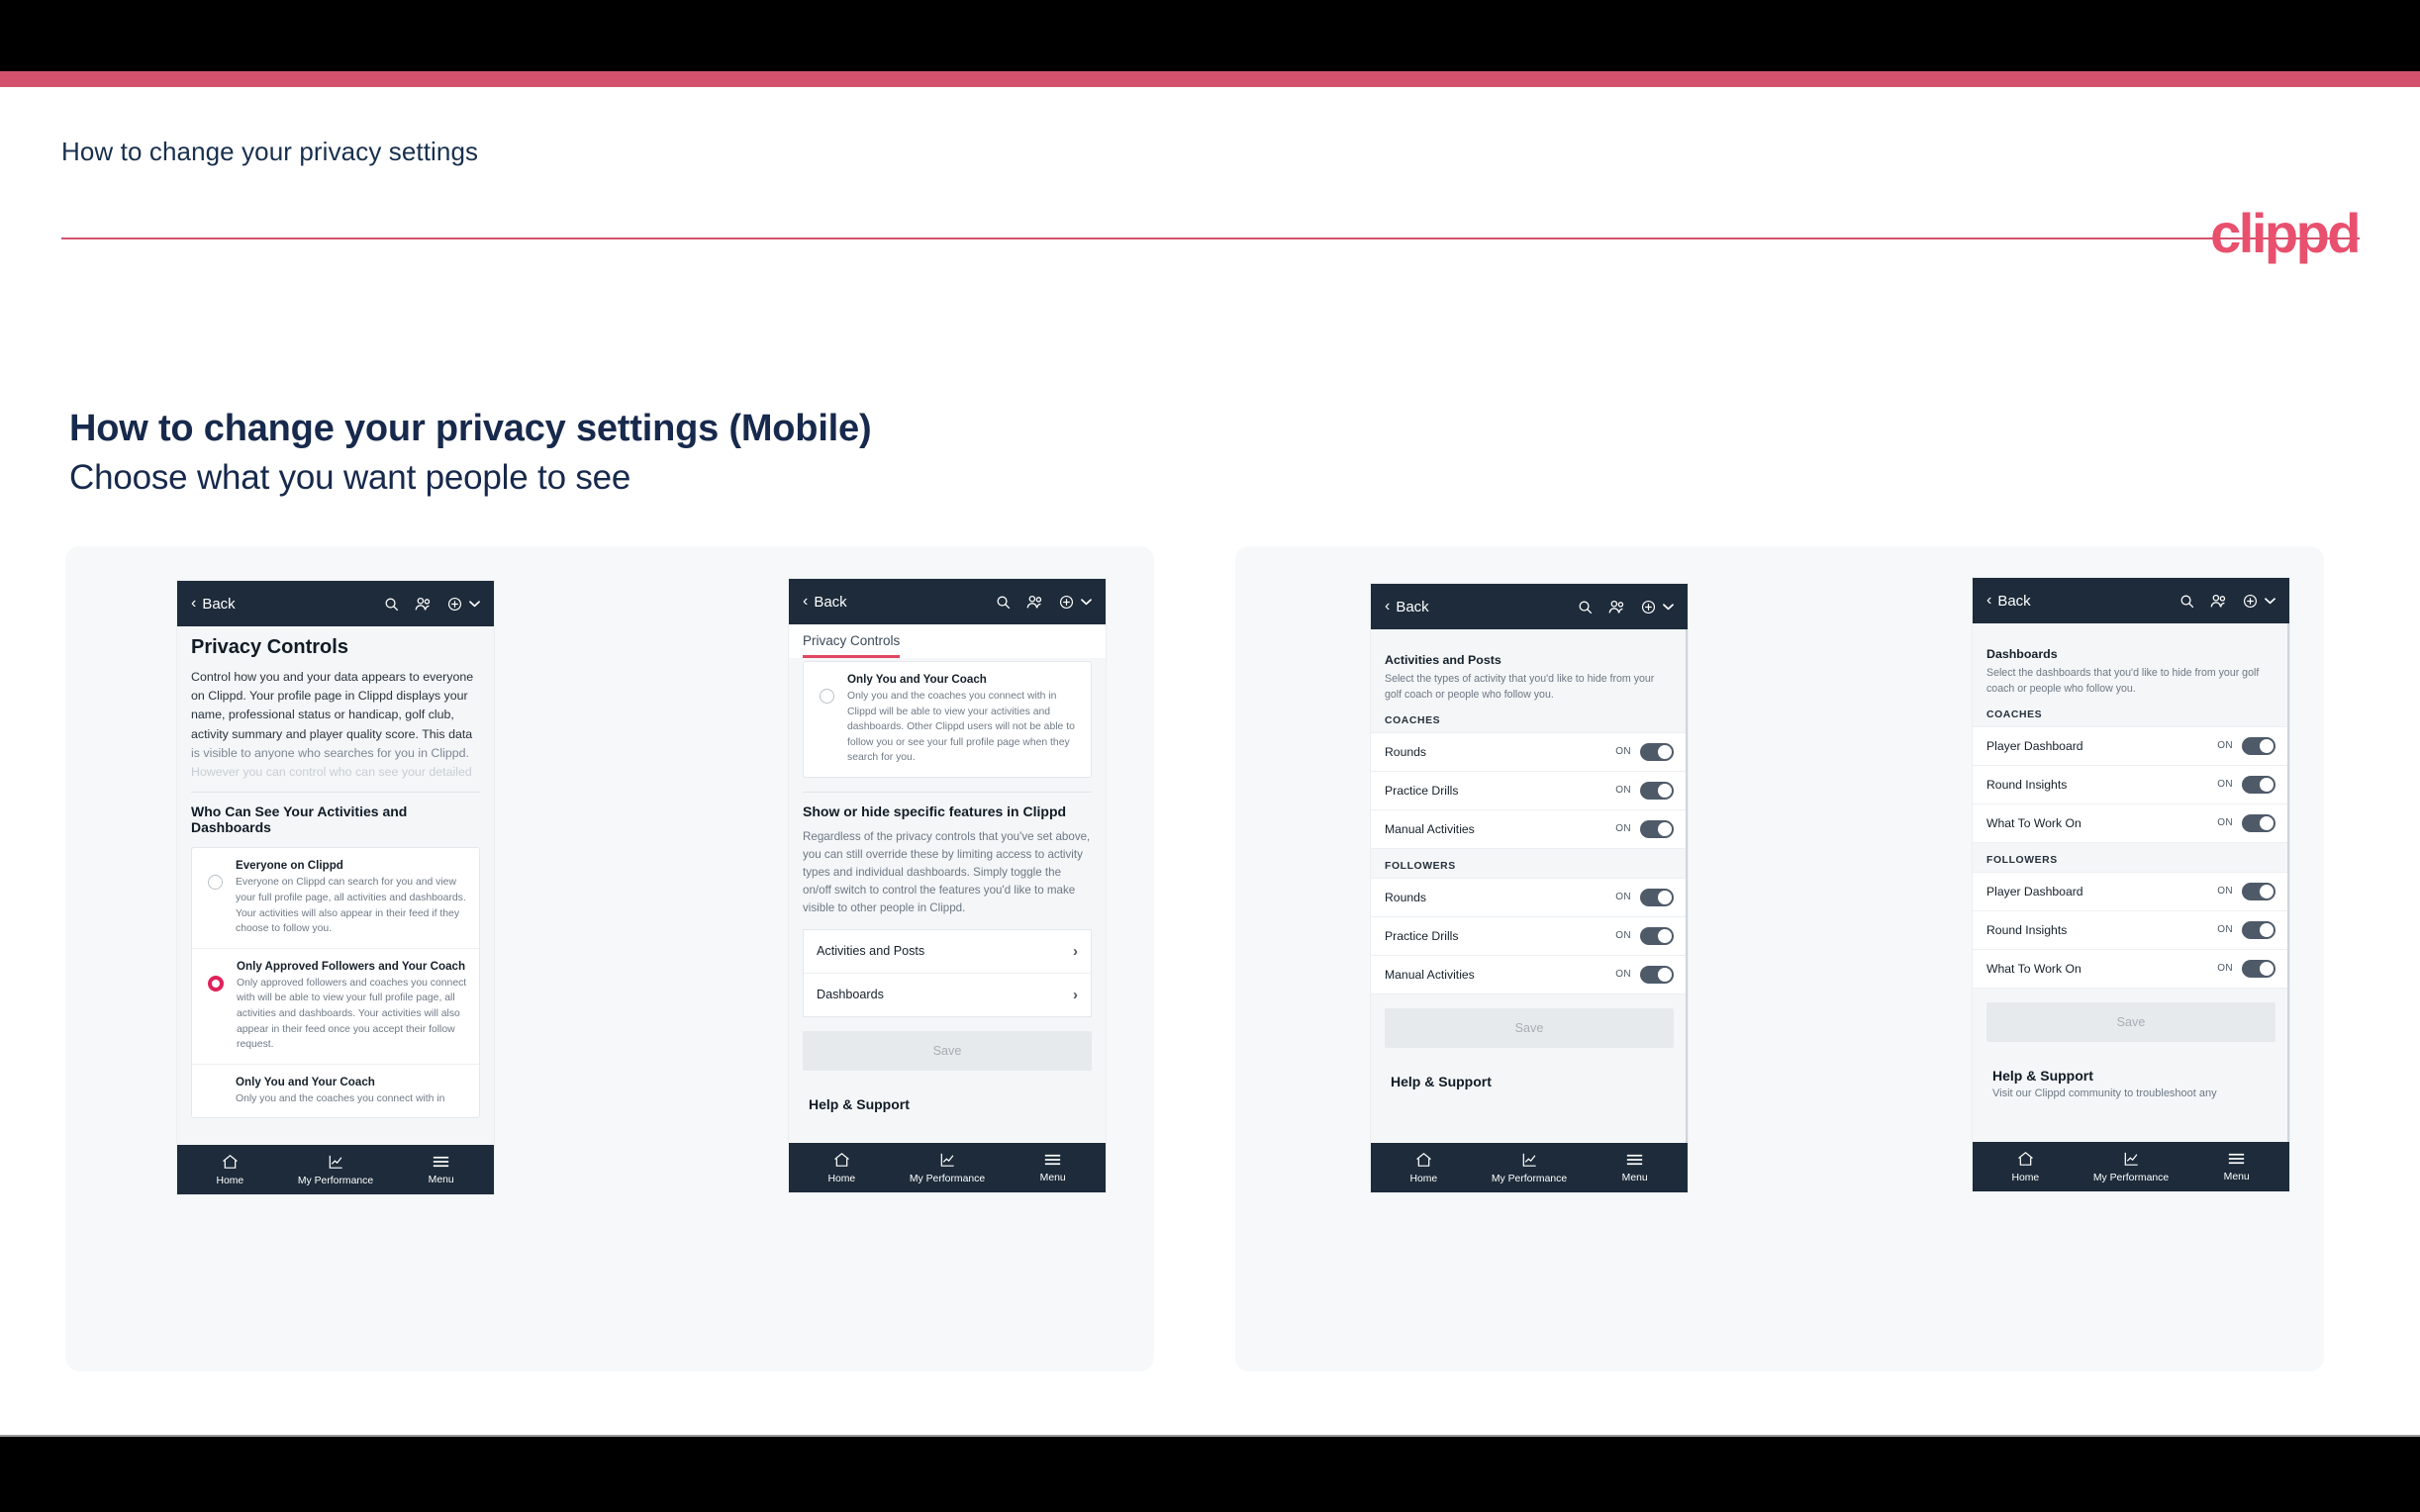 This screenshot has width=2420, height=1512. Describe the element at coordinates (1989, 601) in the screenshot. I see `chevron-left-icon: ‹` at that location.